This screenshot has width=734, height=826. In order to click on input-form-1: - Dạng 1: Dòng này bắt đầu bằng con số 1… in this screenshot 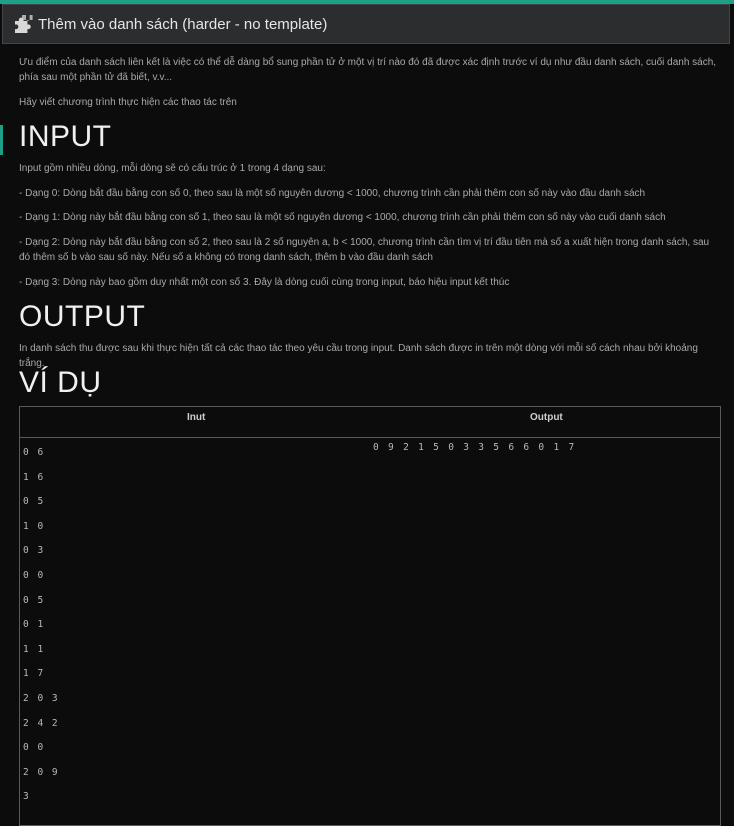, I will do `click(342, 217)`.